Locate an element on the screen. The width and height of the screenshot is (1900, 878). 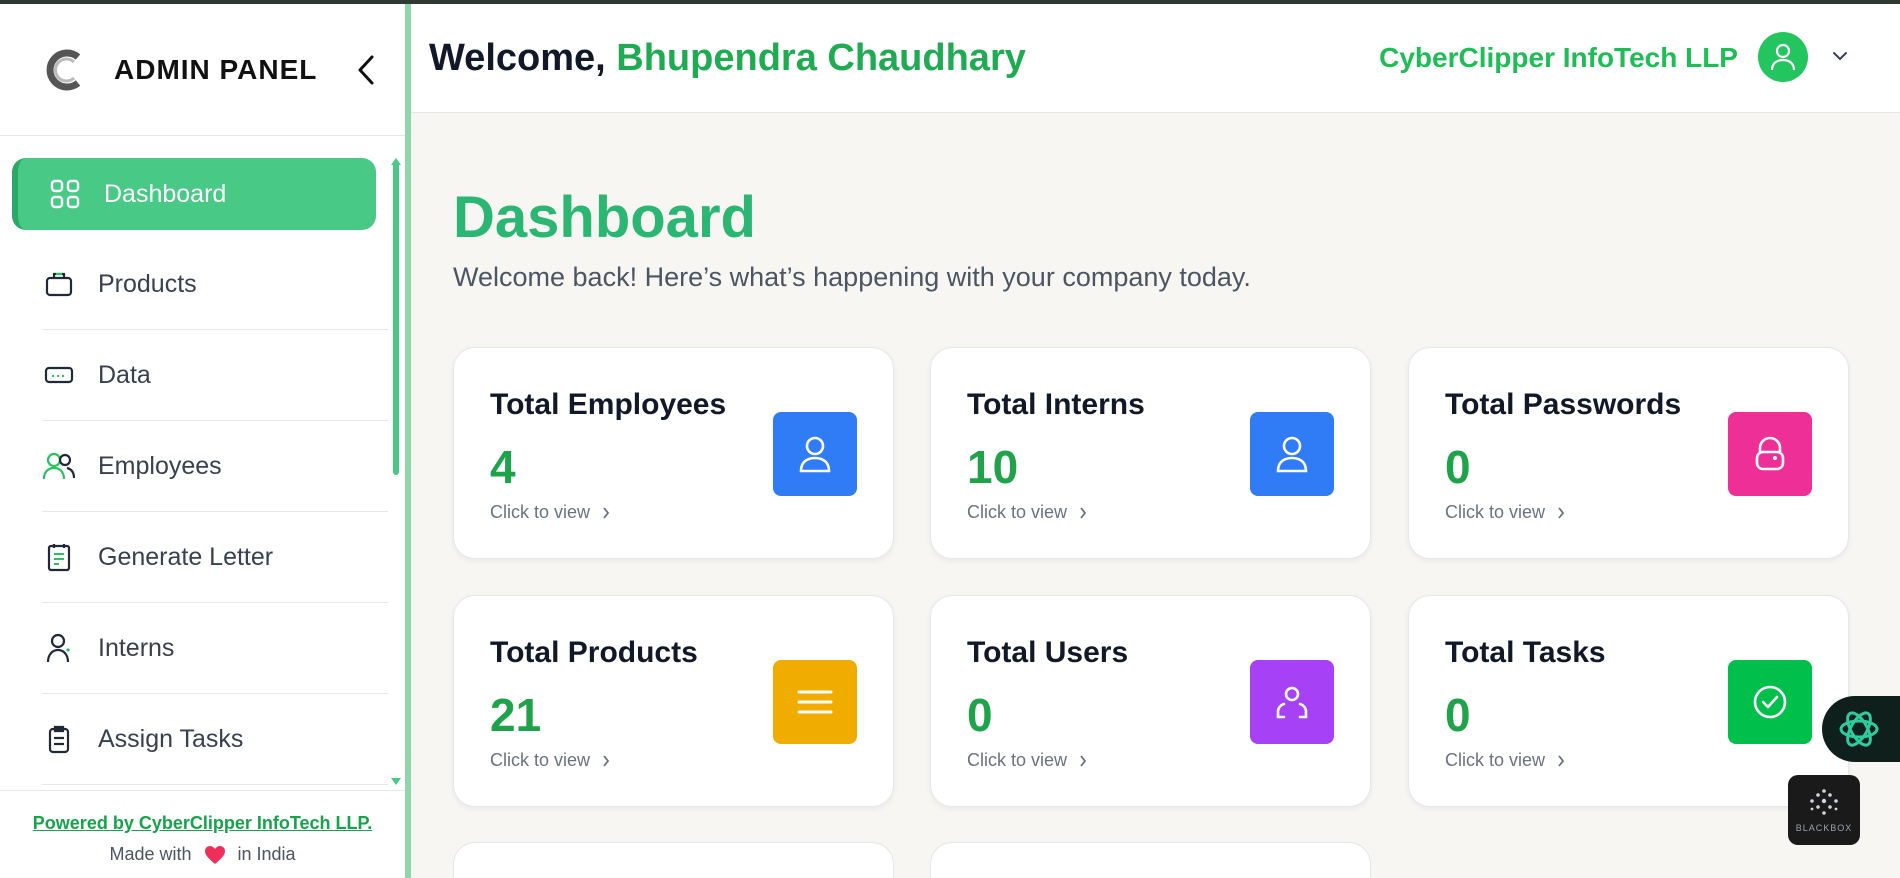
stat-card-products: Total Products 21 Click to view is located at coordinates (673, 701).